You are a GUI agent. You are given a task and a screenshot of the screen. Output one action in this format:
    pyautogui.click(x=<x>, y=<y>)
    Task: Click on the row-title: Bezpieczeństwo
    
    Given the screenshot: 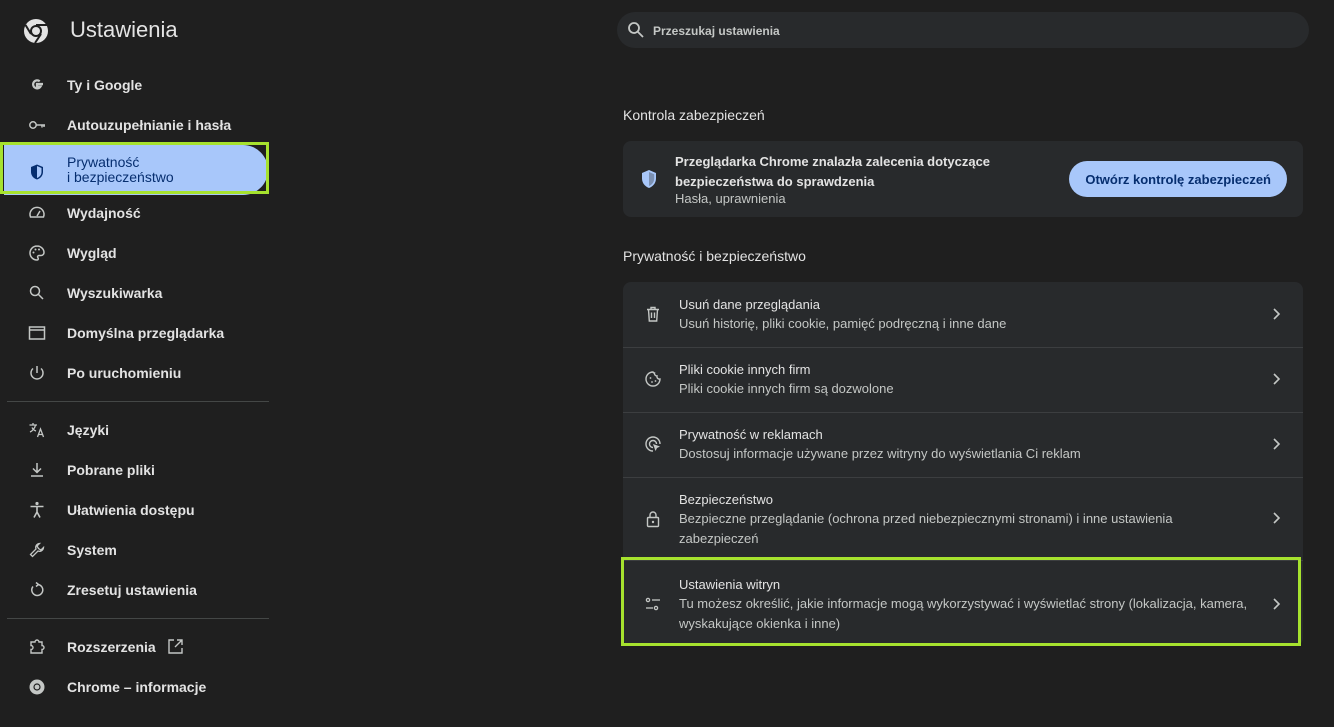 What is the action you would take?
    pyautogui.click(x=726, y=499)
    